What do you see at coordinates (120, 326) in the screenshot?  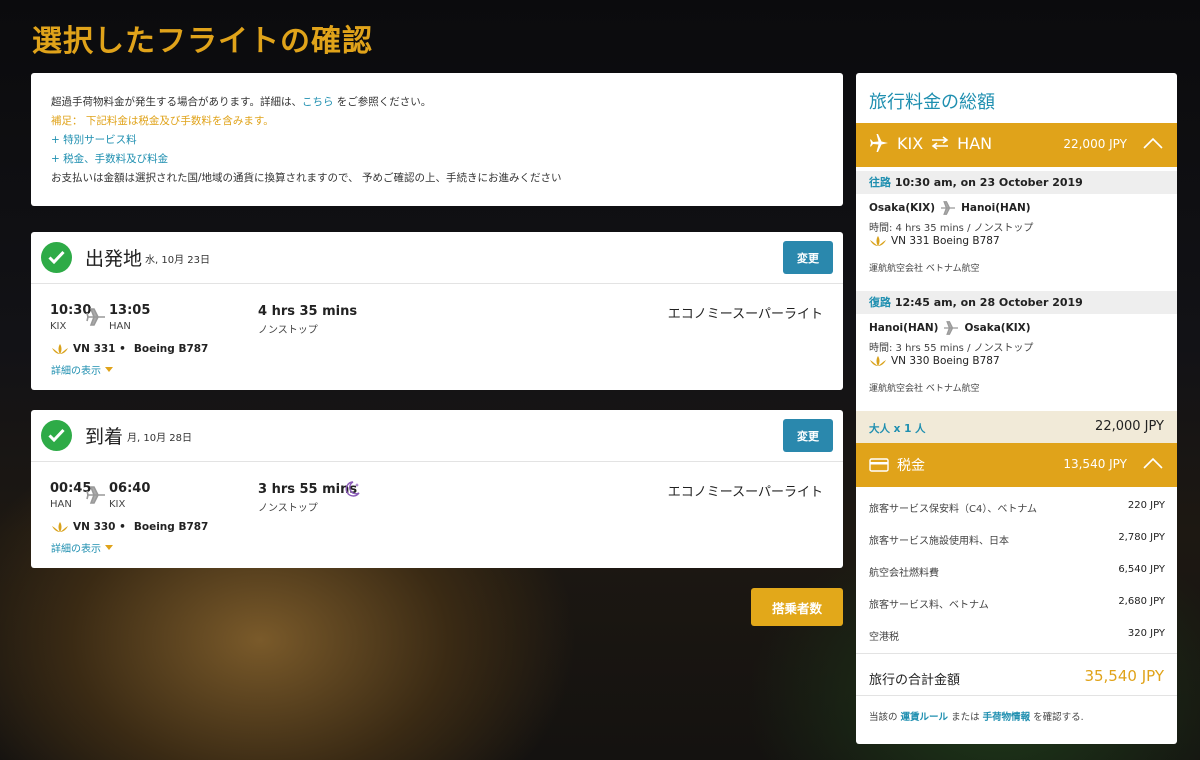 I see `arr-code: HAN` at bounding box center [120, 326].